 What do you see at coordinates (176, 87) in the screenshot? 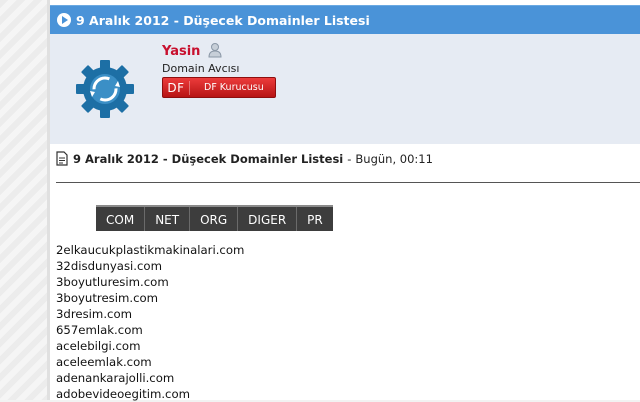
I see `rank-badge-abbr: DF` at bounding box center [176, 87].